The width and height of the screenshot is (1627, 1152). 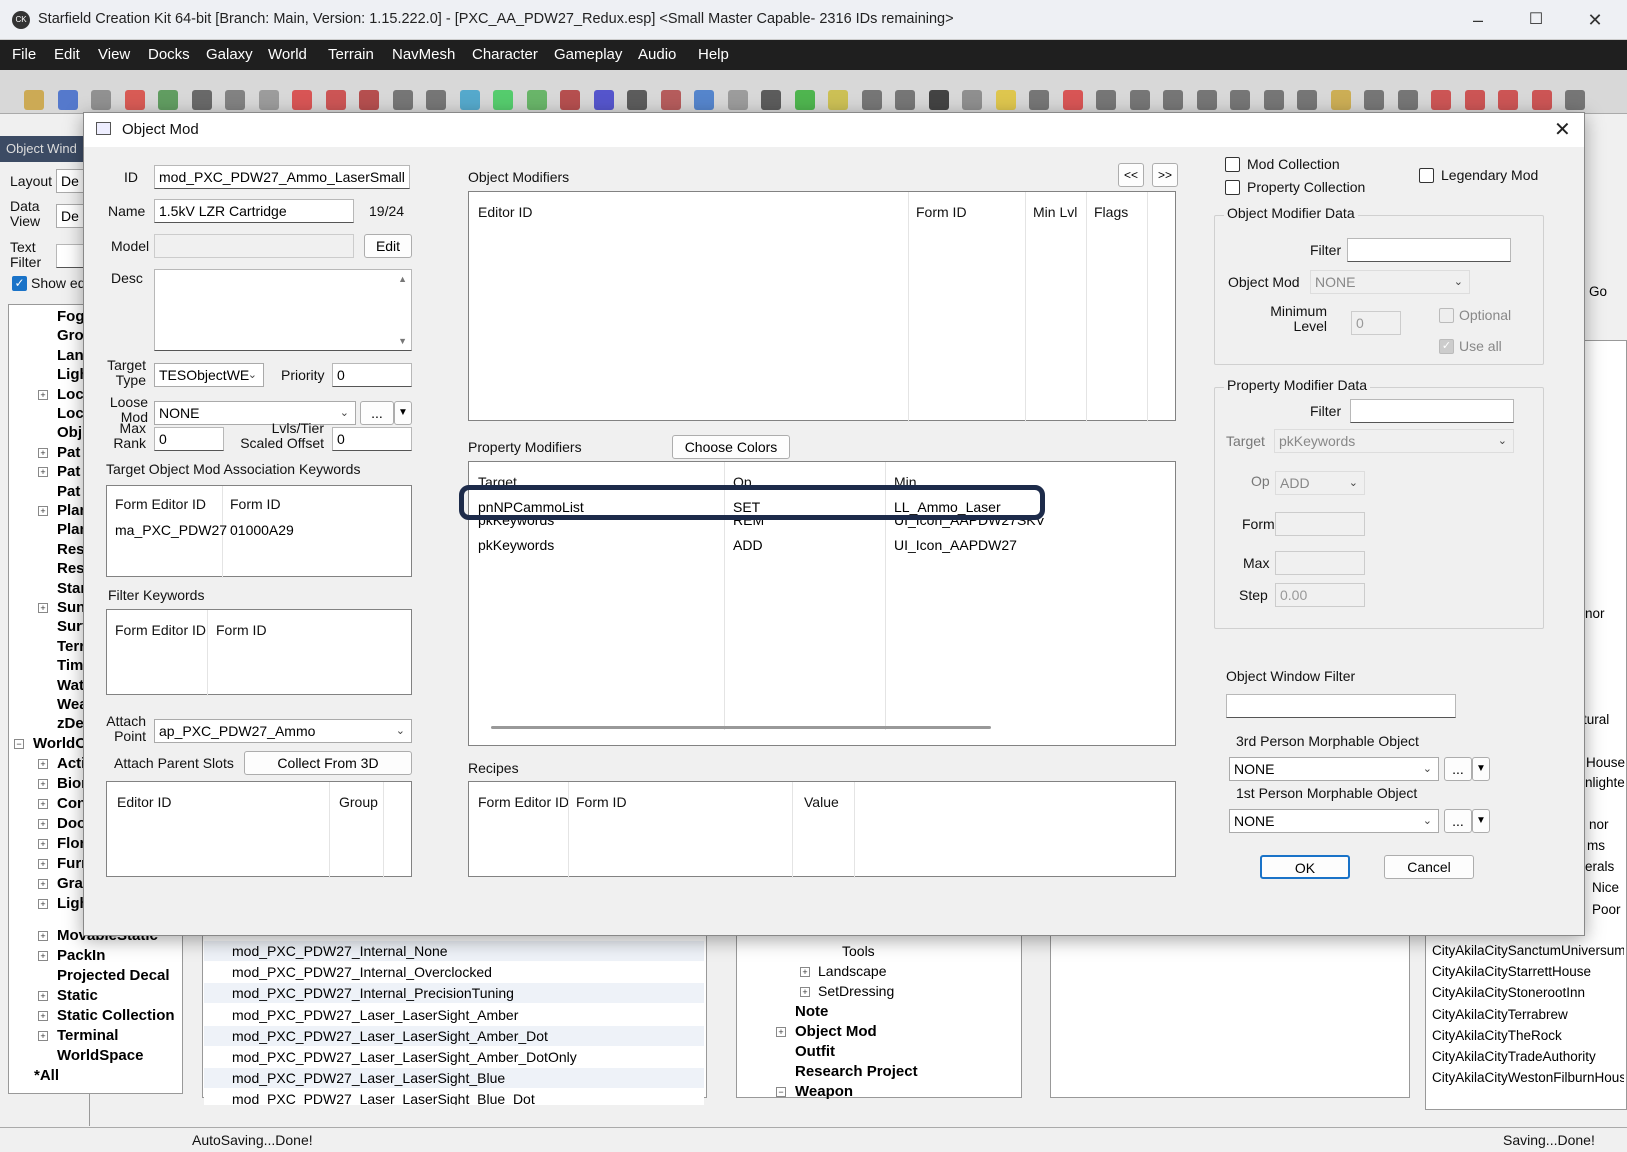 What do you see at coordinates (351, 54) in the screenshot?
I see `menu-terrain: Terrain` at bounding box center [351, 54].